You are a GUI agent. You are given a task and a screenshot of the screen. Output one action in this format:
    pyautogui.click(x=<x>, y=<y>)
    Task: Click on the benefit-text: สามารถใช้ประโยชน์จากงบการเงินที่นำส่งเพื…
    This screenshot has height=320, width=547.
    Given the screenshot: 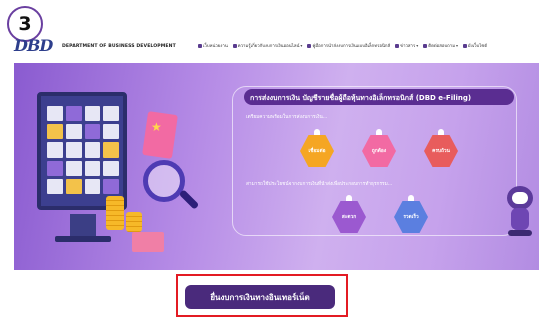 What is the action you would take?
    pyautogui.click(x=319, y=184)
    